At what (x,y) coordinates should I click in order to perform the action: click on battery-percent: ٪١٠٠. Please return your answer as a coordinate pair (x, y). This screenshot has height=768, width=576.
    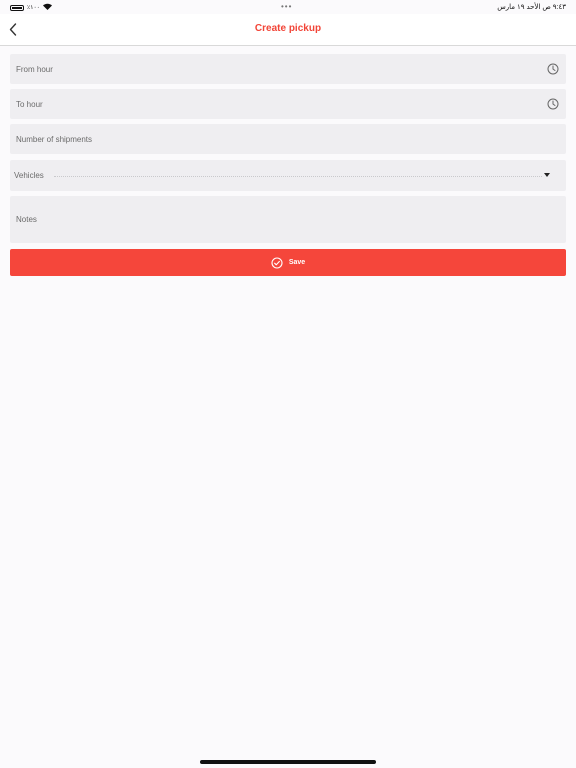
    Looking at the image, I should click on (33, 8).